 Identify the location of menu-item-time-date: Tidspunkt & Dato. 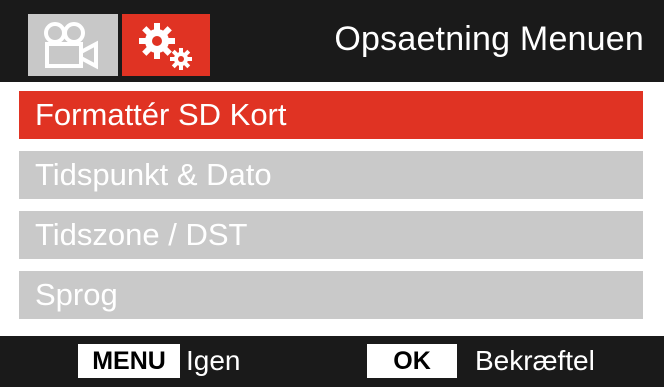
(331, 175).